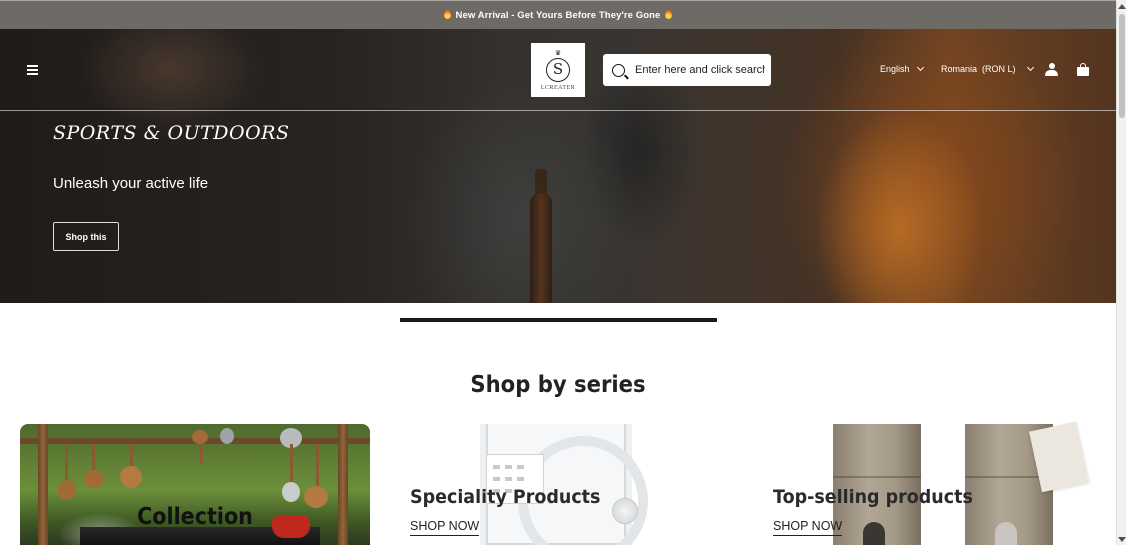  Describe the element at coordinates (1122, 539) in the screenshot. I see `scroll-down-arrow-icon` at that location.